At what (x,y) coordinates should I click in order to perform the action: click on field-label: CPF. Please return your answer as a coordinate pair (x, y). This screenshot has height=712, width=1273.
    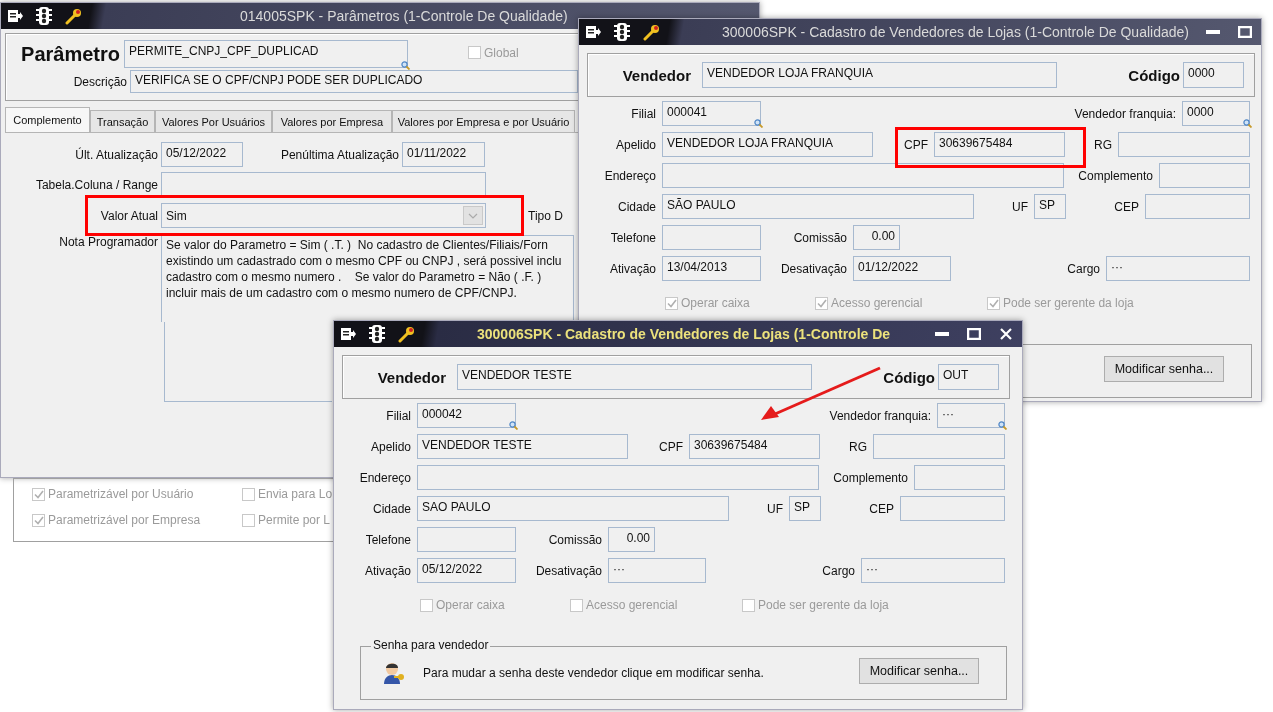
    Looking at the image, I should click on (671, 446).